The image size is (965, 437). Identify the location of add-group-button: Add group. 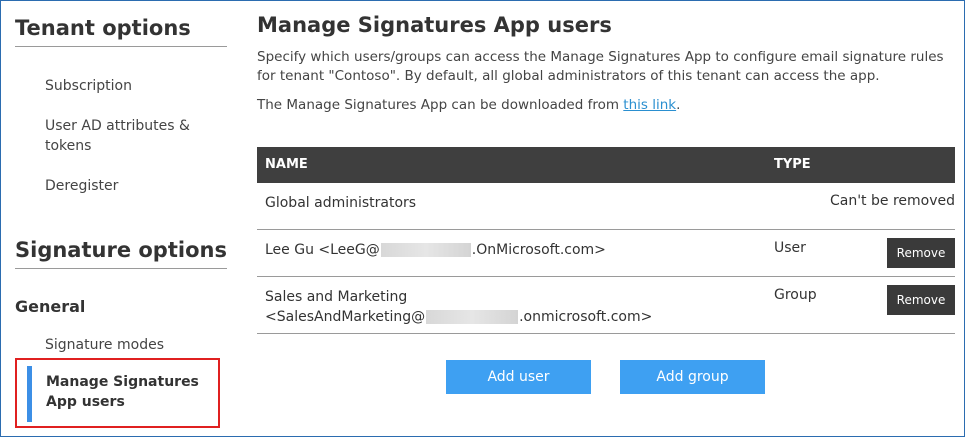
(692, 377).